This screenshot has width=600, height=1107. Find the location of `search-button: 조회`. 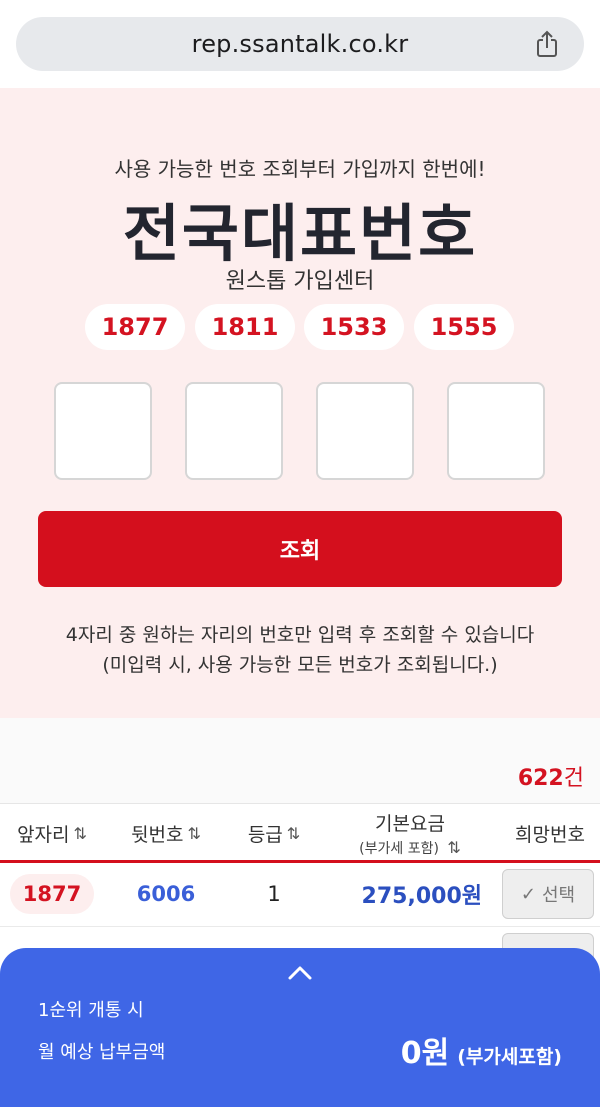

search-button: 조회 is located at coordinates (300, 549).